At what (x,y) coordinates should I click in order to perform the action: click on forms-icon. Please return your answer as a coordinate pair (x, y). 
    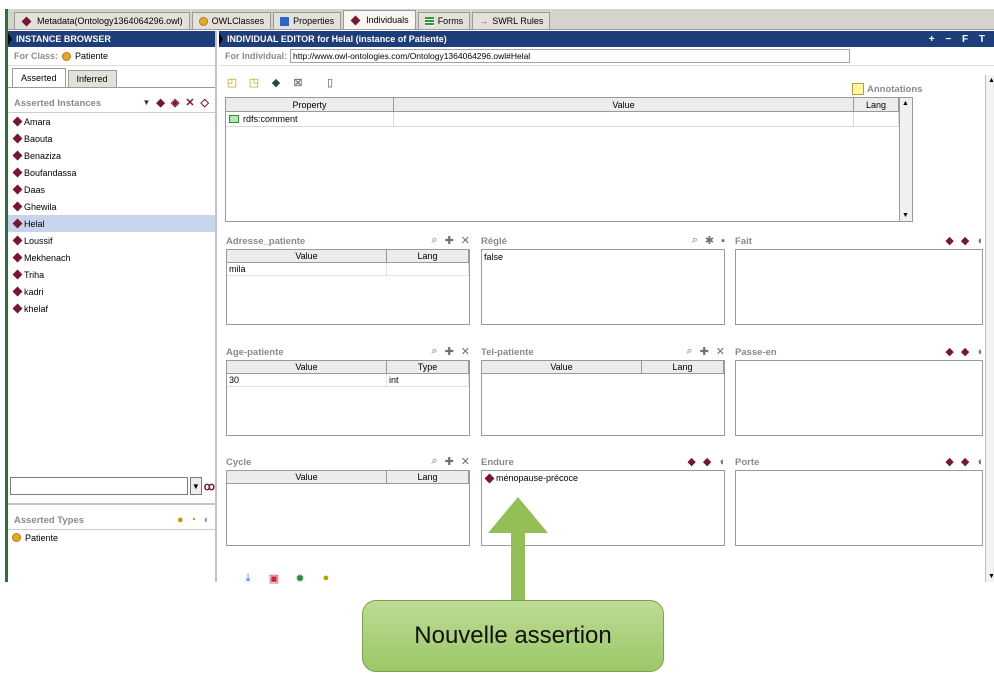
    Looking at the image, I should click on (429, 21).